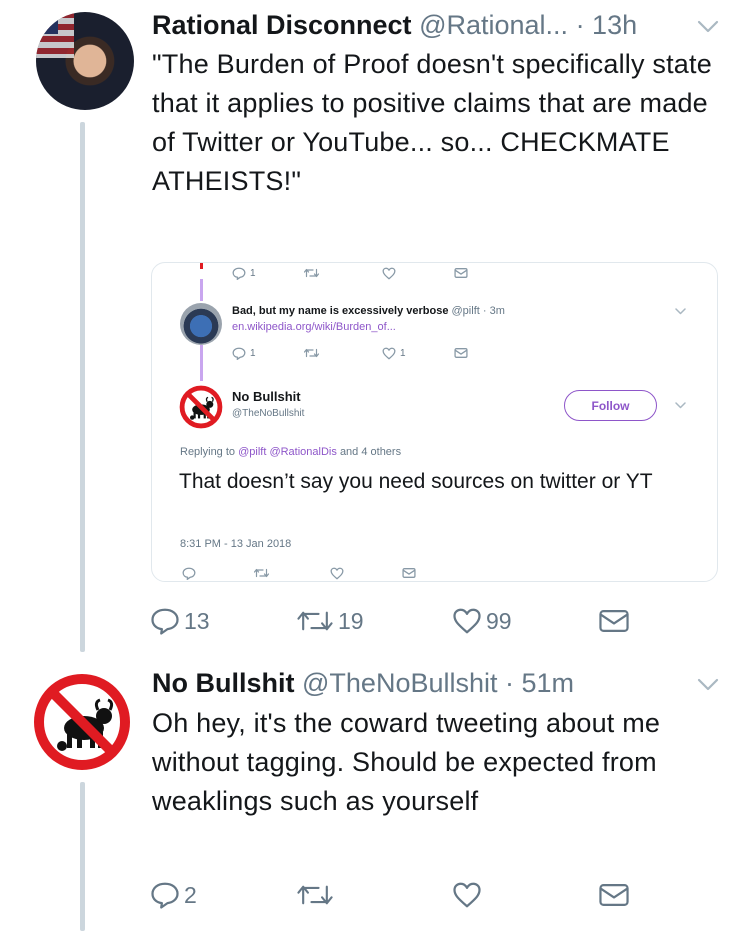  I want to click on tweet1-retweet-count: 19, so click(351, 620).